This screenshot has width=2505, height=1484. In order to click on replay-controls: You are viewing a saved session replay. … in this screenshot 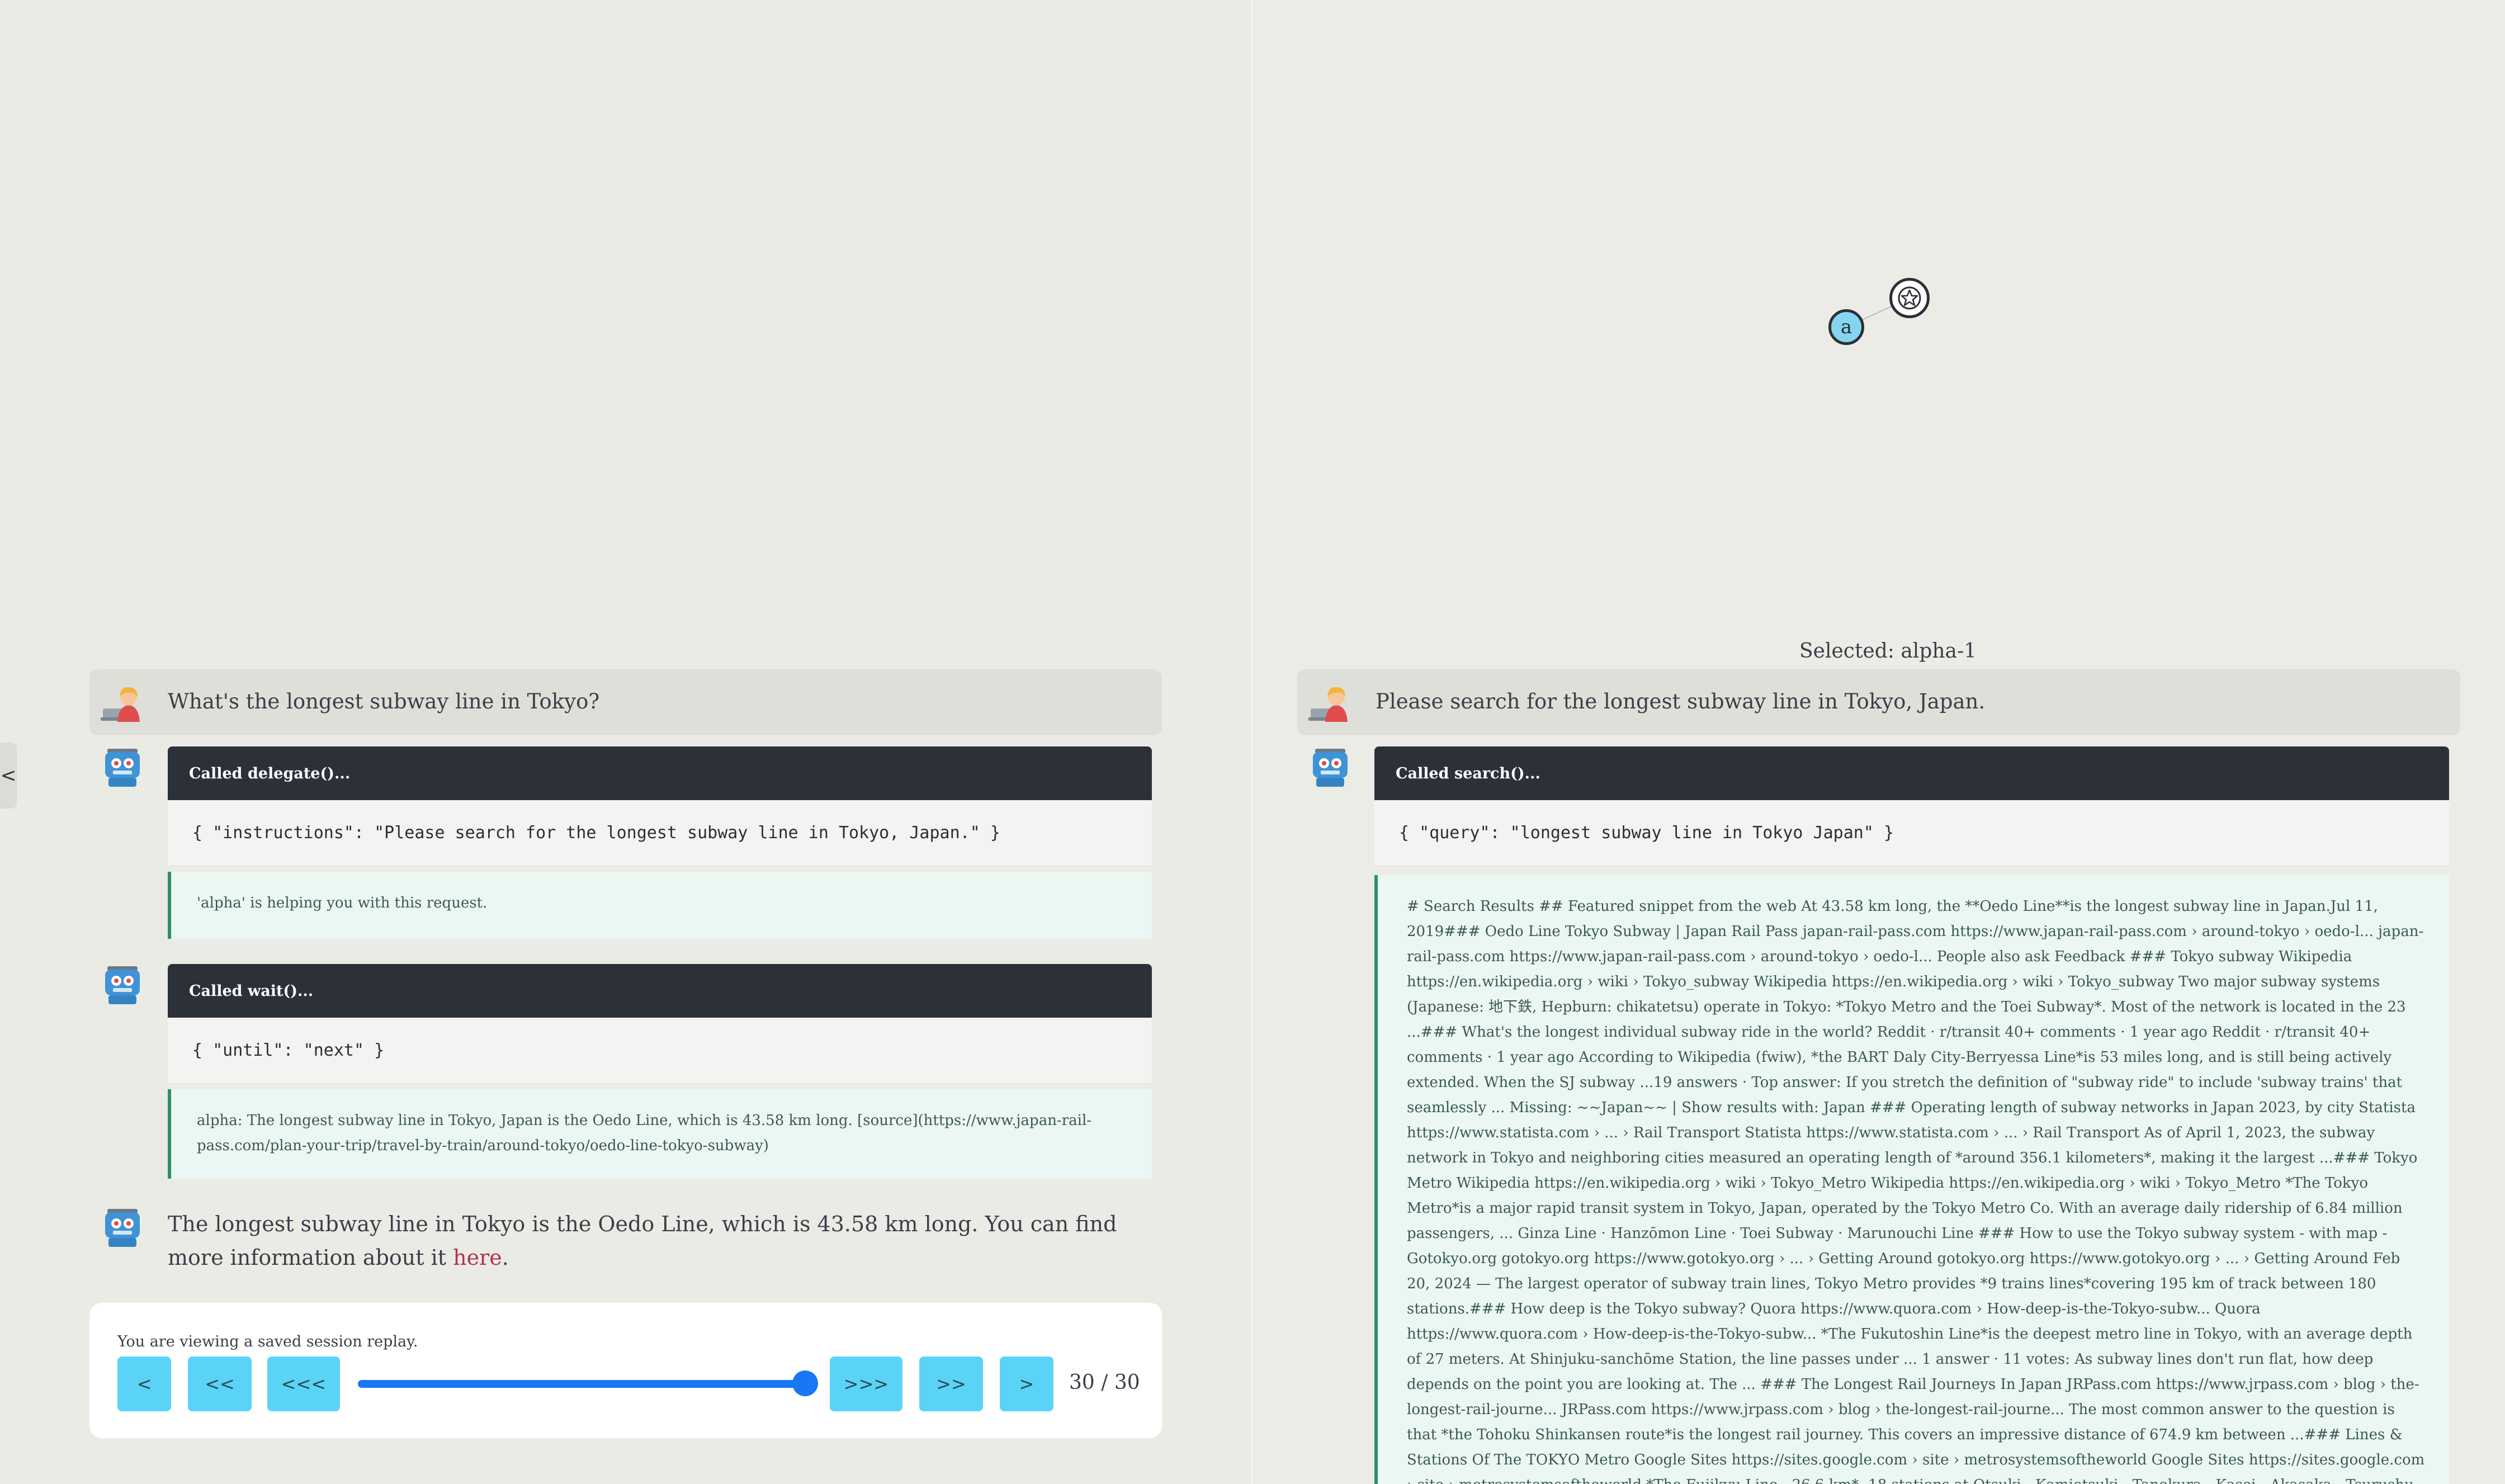, I will do `click(625, 1370)`.